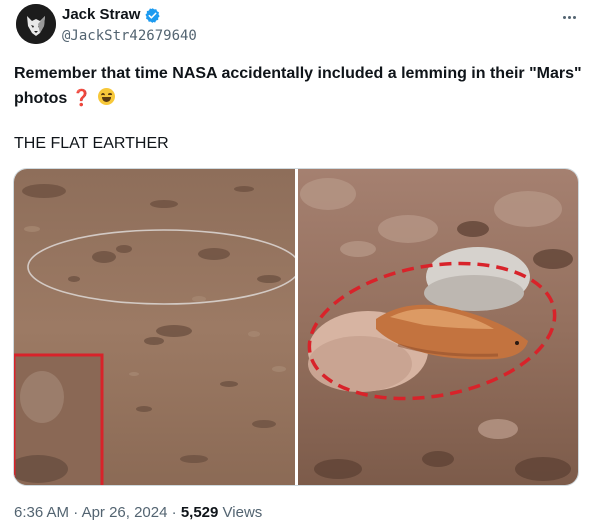 The height and width of the screenshot is (531, 601). What do you see at coordinates (107, 96) in the screenshot?
I see `laughing-face-icon` at bounding box center [107, 96].